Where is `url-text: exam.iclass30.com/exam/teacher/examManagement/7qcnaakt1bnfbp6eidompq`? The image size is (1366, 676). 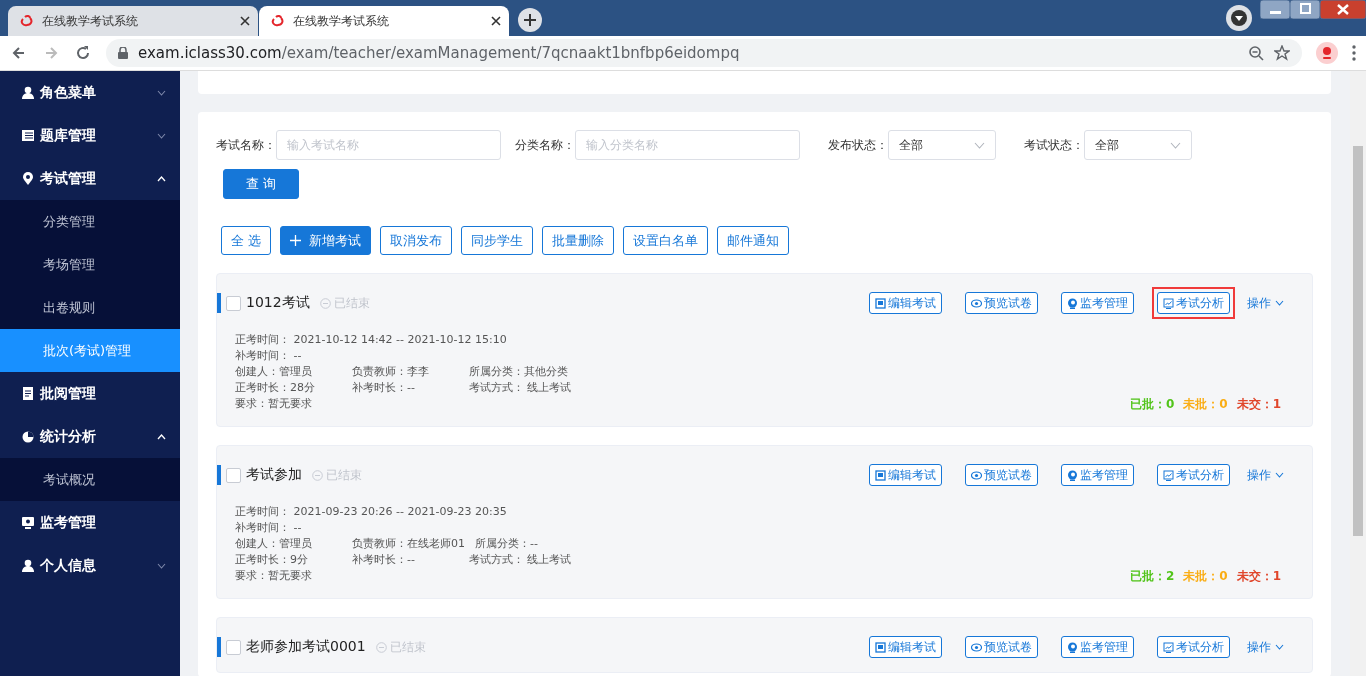
url-text: exam.iclass30.com/exam/teacher/examManagement/7qcnaakt1bnfbp6eidompq is located at coordinates (439, 53).